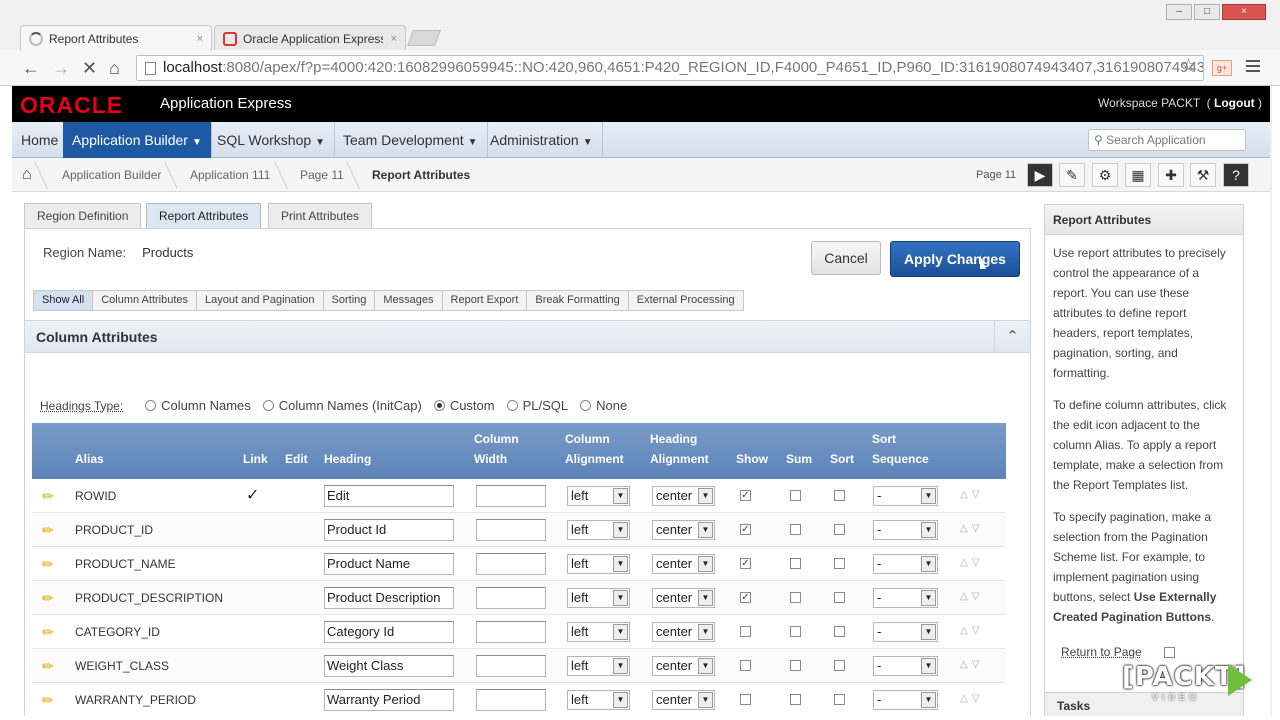 This screenshot has height=720, width=1280. Describe the element at coordinates (40, 140) in the screenshot. I see `nav-home: Home` at that location.